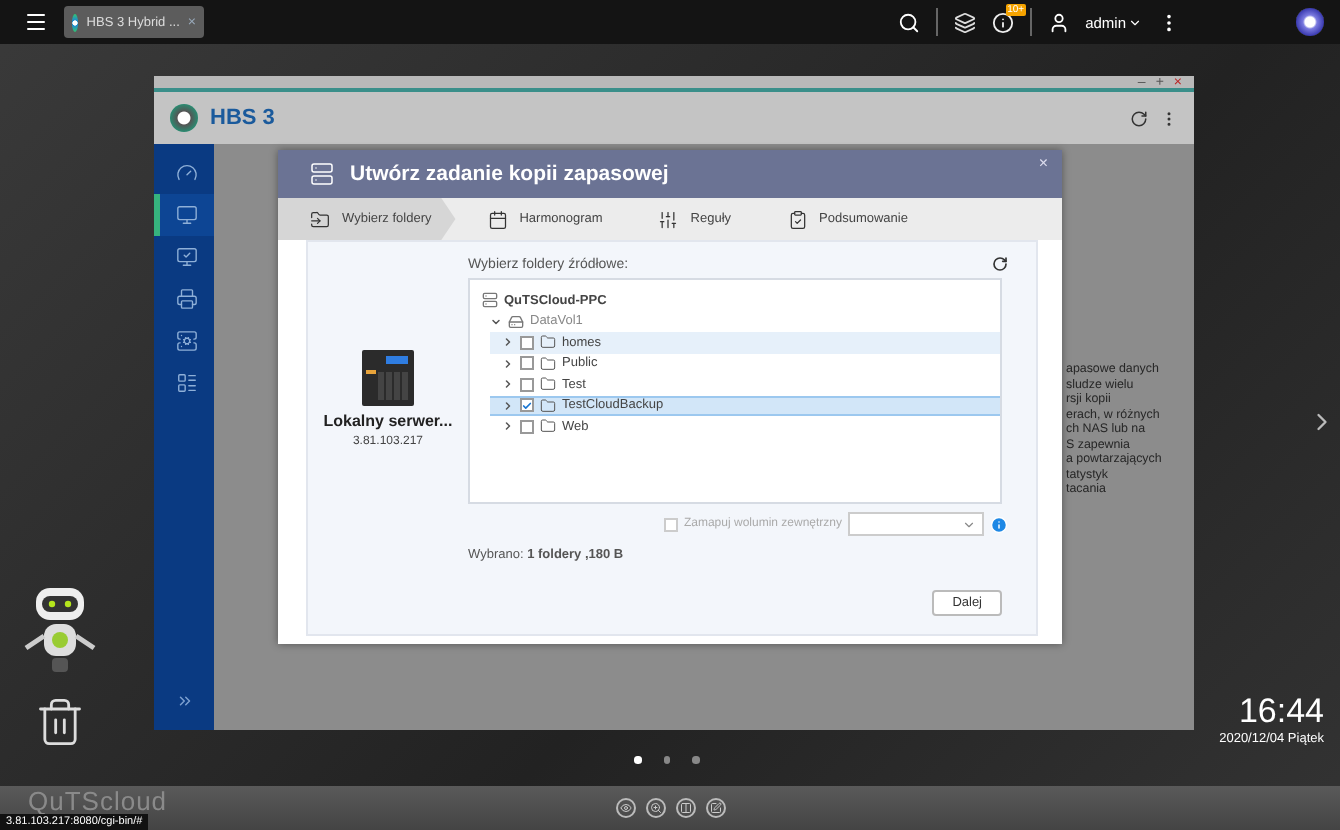 The image size is (1340, 830). What do you see at coordinates (685, 808) in the screenshot?
I see `columns-icon` at bounding box center [685, 808].